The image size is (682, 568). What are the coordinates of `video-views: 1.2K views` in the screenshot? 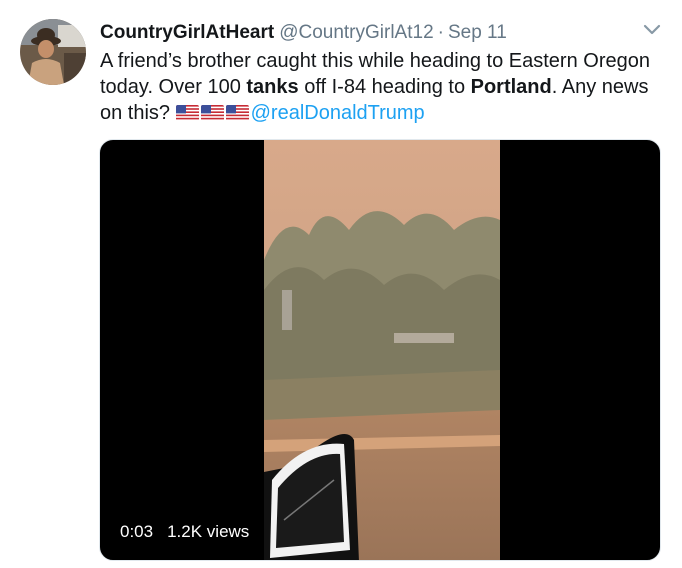 It's located at (208, 531).